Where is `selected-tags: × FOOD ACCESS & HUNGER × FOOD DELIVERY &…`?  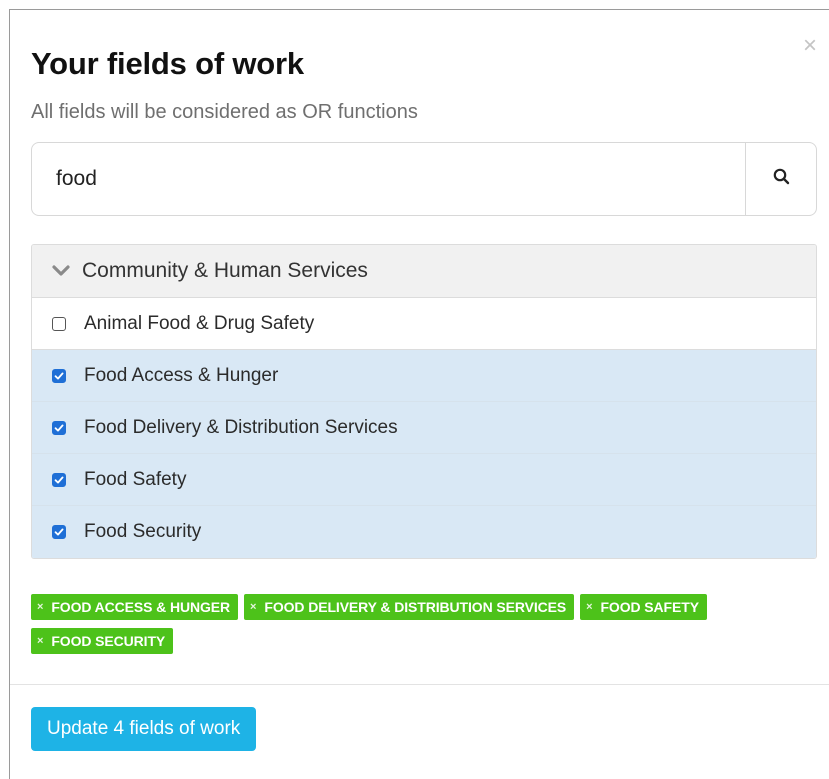 selected-tags: × FOOD ACCESS & HUNGER × FOOD DELIVERY &… is located at coordinates (426, 624).